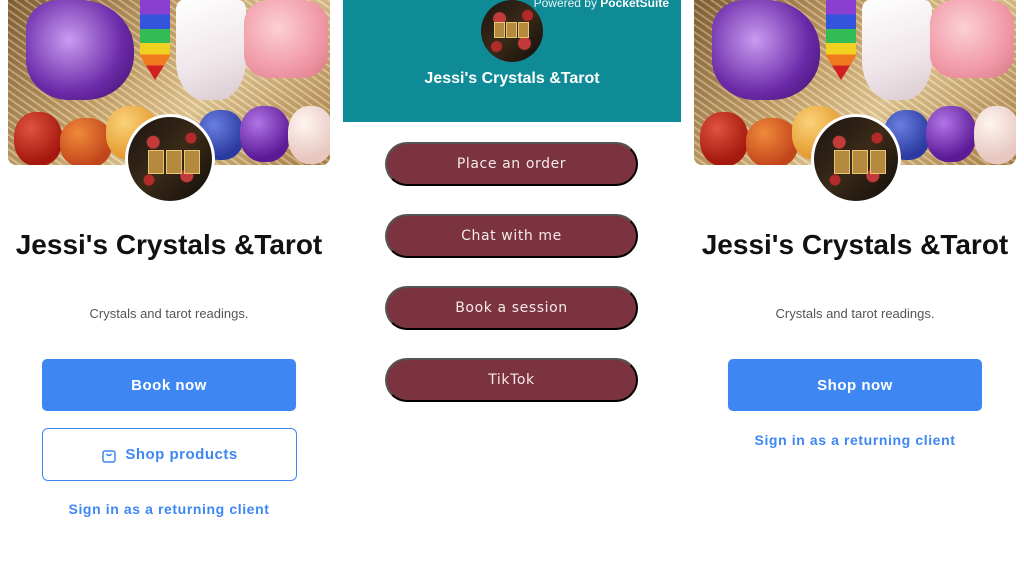  What do you see at coordinates (855, 385) in the screenshot?
I see `shop-now-button: Shop now` at bounding box center [855, 385].